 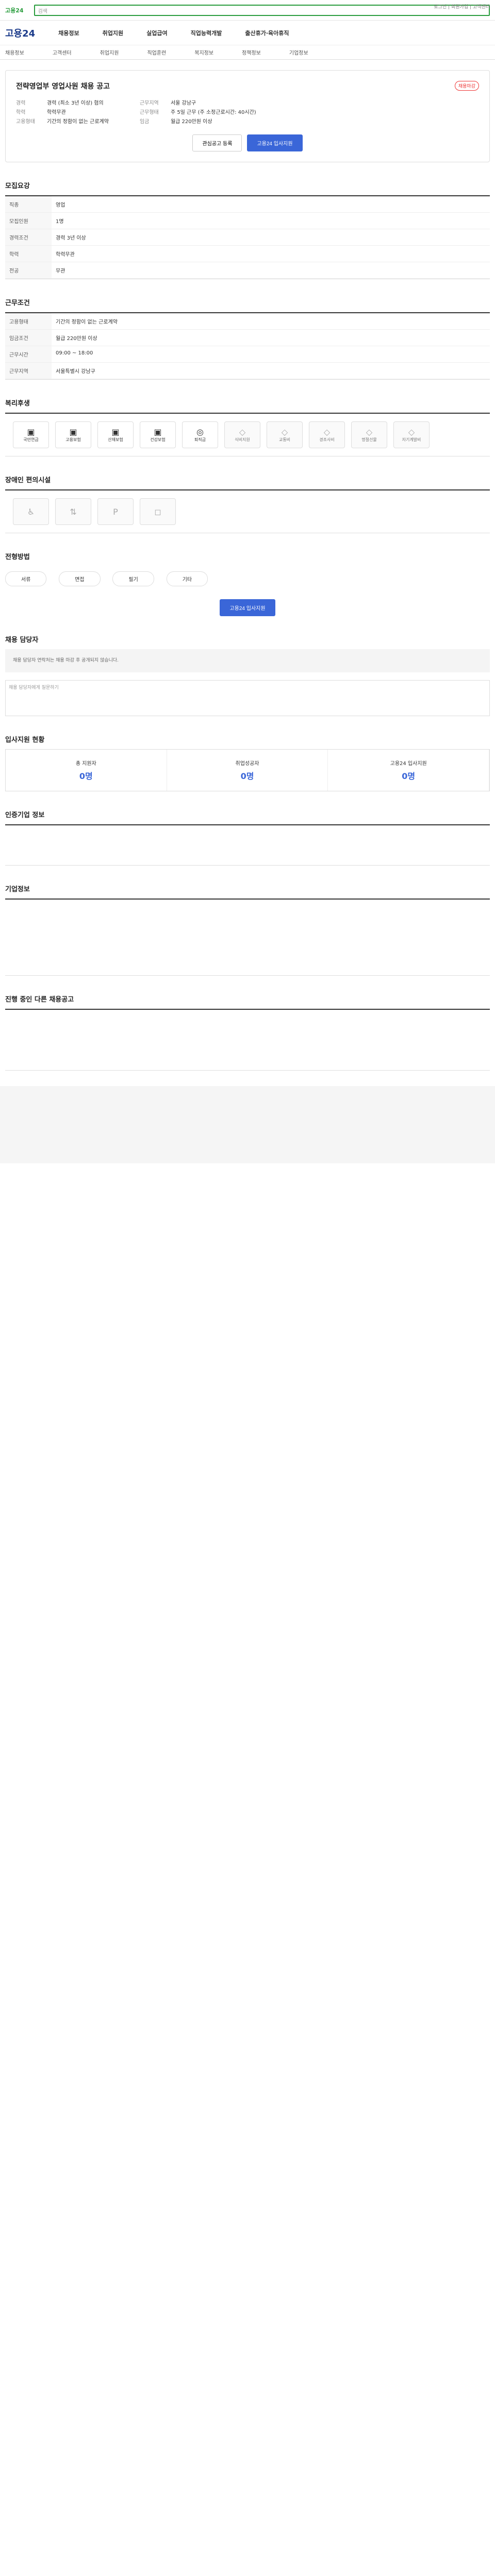 What do you see at coordinates (284, 432) in the screenshot?
I see `bus-icon: ◇` at bounding box center [284, 432].